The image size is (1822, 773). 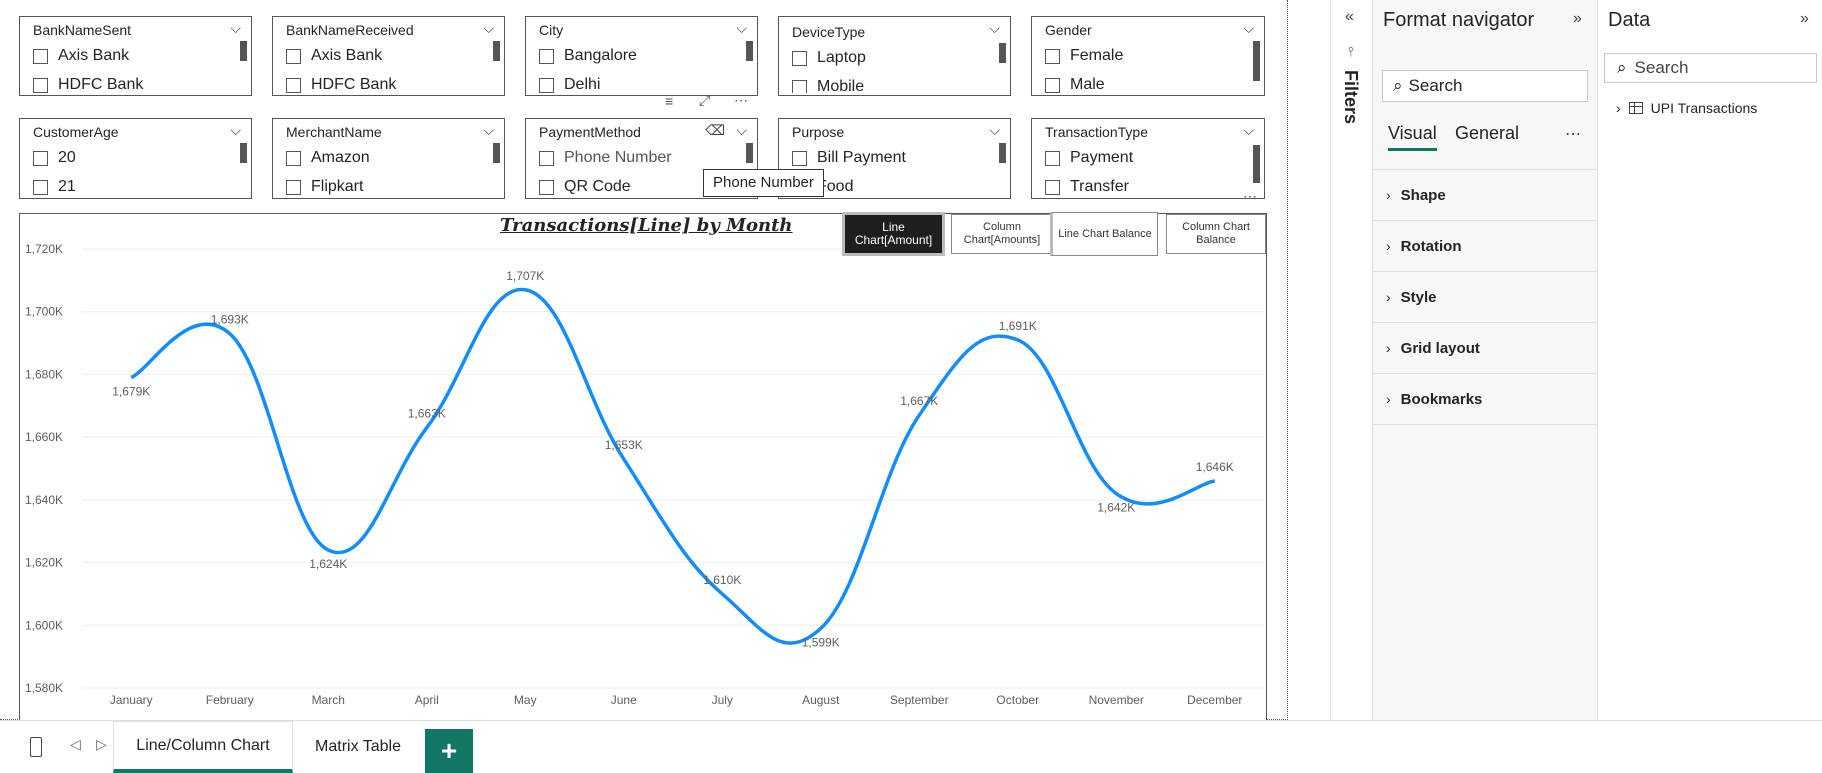 What do you see at coordinates (1485, 399) in the screenshot?
I see `section-bookmarks: › Bookmarks` at bounding box center [1485, 399].